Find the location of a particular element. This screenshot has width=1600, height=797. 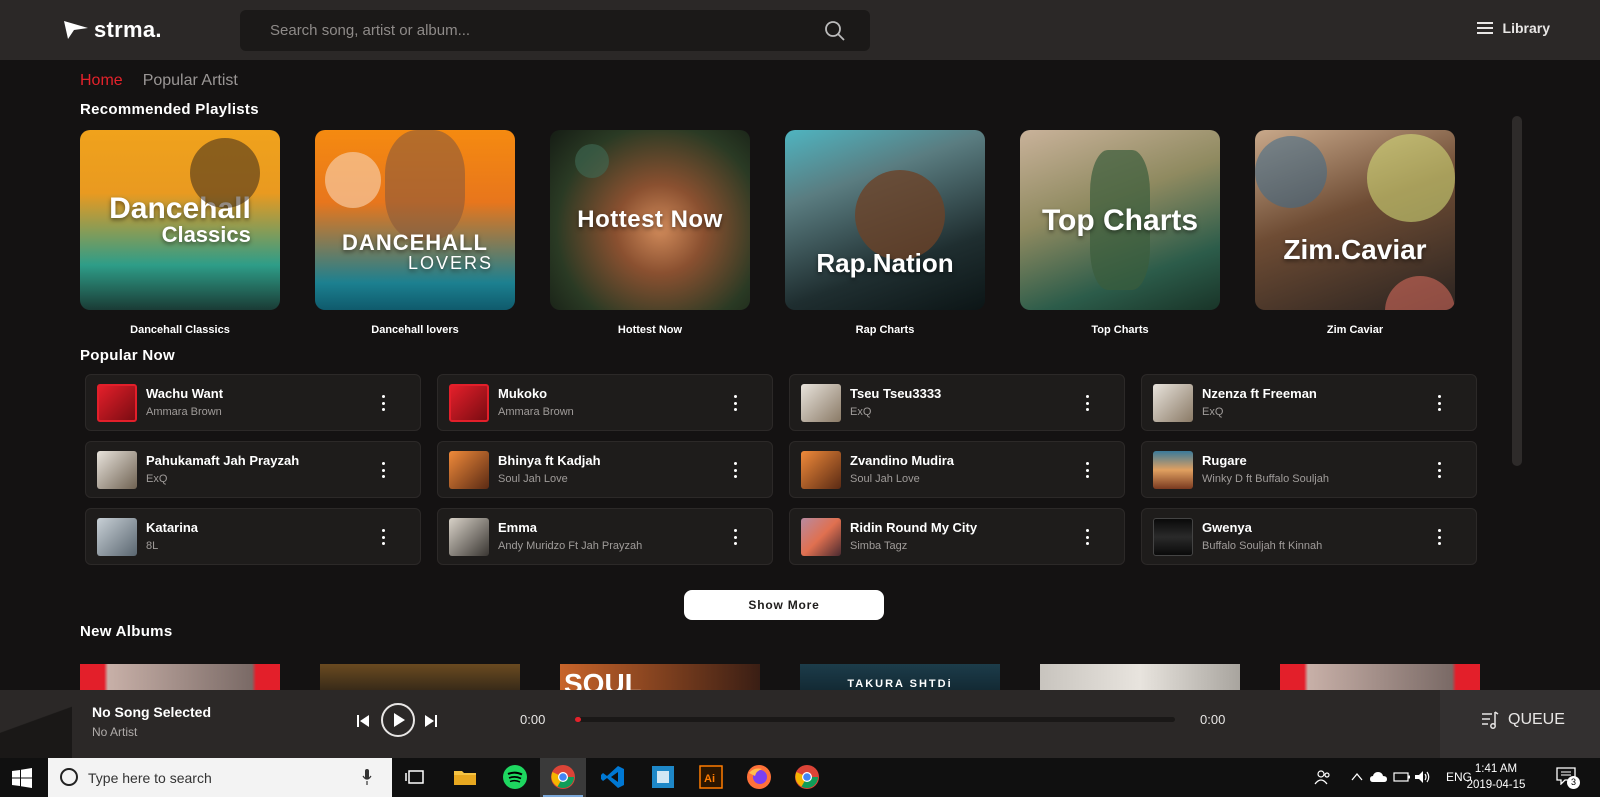

song-card: Gwenya Buffalo Souljah ft Kinnah is located at coordinates (1309, 536).